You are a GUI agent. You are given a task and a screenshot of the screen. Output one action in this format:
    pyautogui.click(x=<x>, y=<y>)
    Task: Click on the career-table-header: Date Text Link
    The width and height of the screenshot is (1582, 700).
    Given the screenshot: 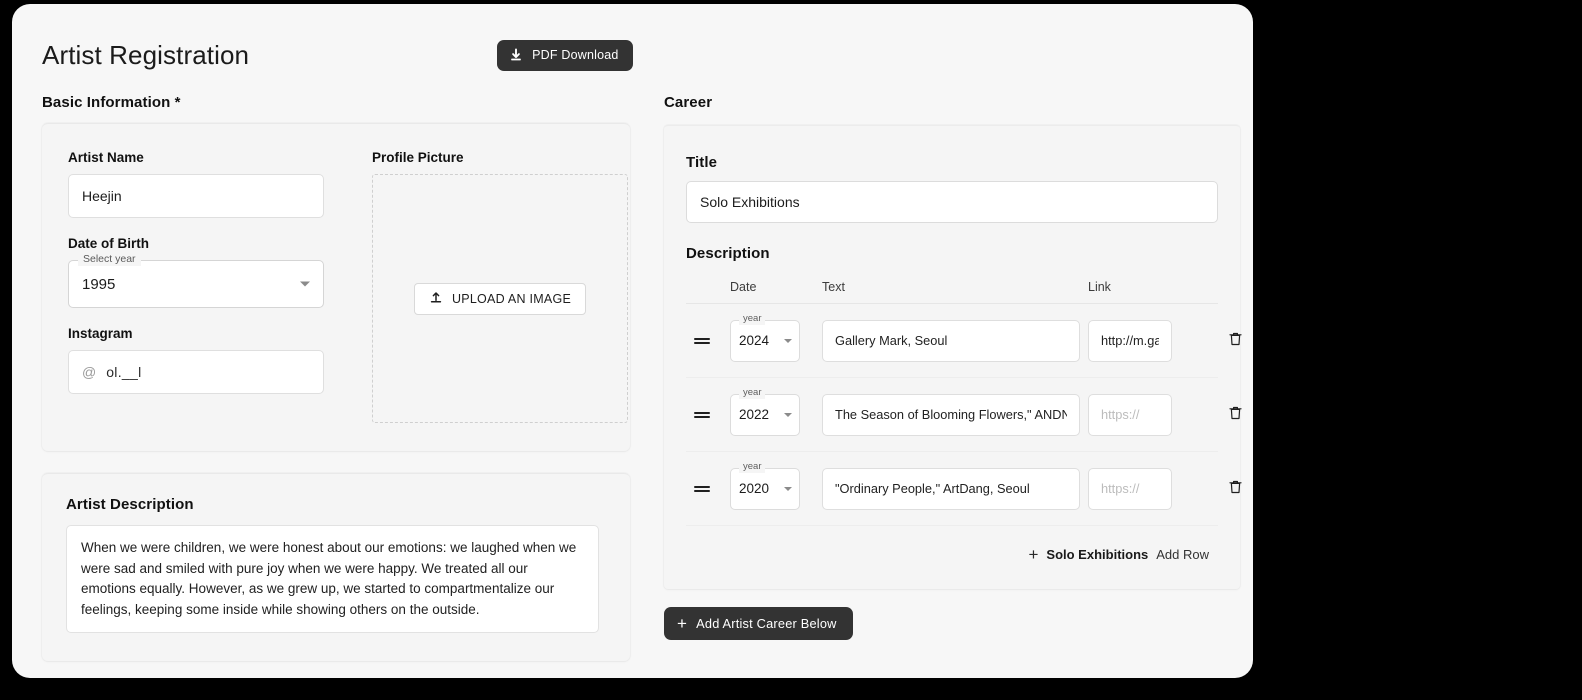 What is the action you would take?
    pyautogui.click(x=952, y=292)
    